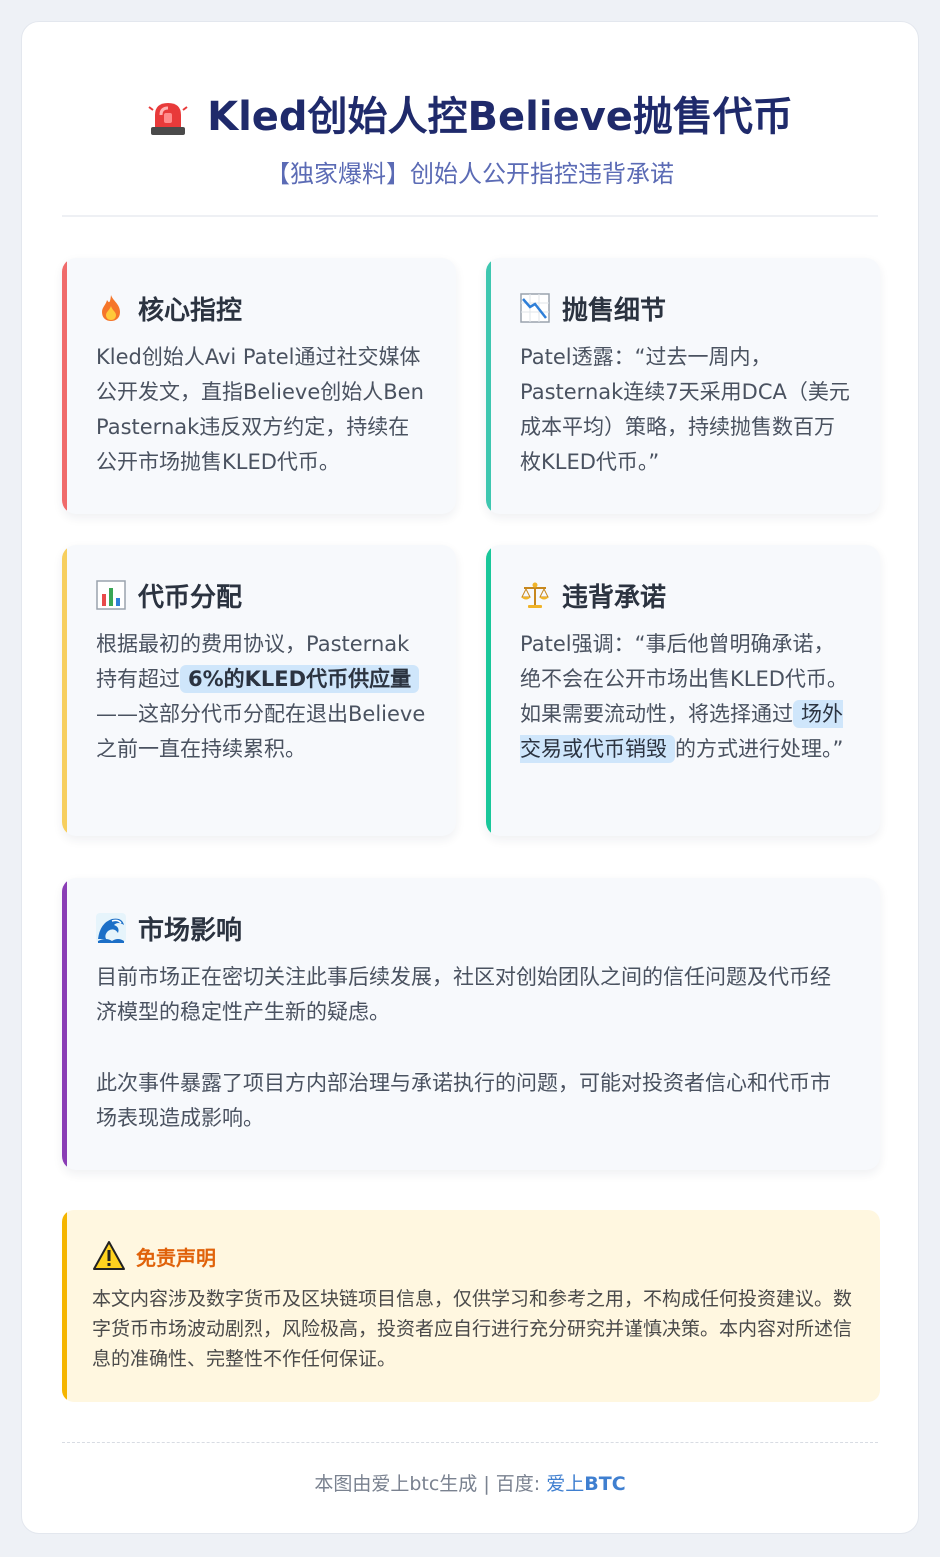 The height and width of the screenshot is (1557, 940). Describe the element at coordinates (685, 308) in the screenshot. I see `card-selling-title: 抛售细节` at that location.